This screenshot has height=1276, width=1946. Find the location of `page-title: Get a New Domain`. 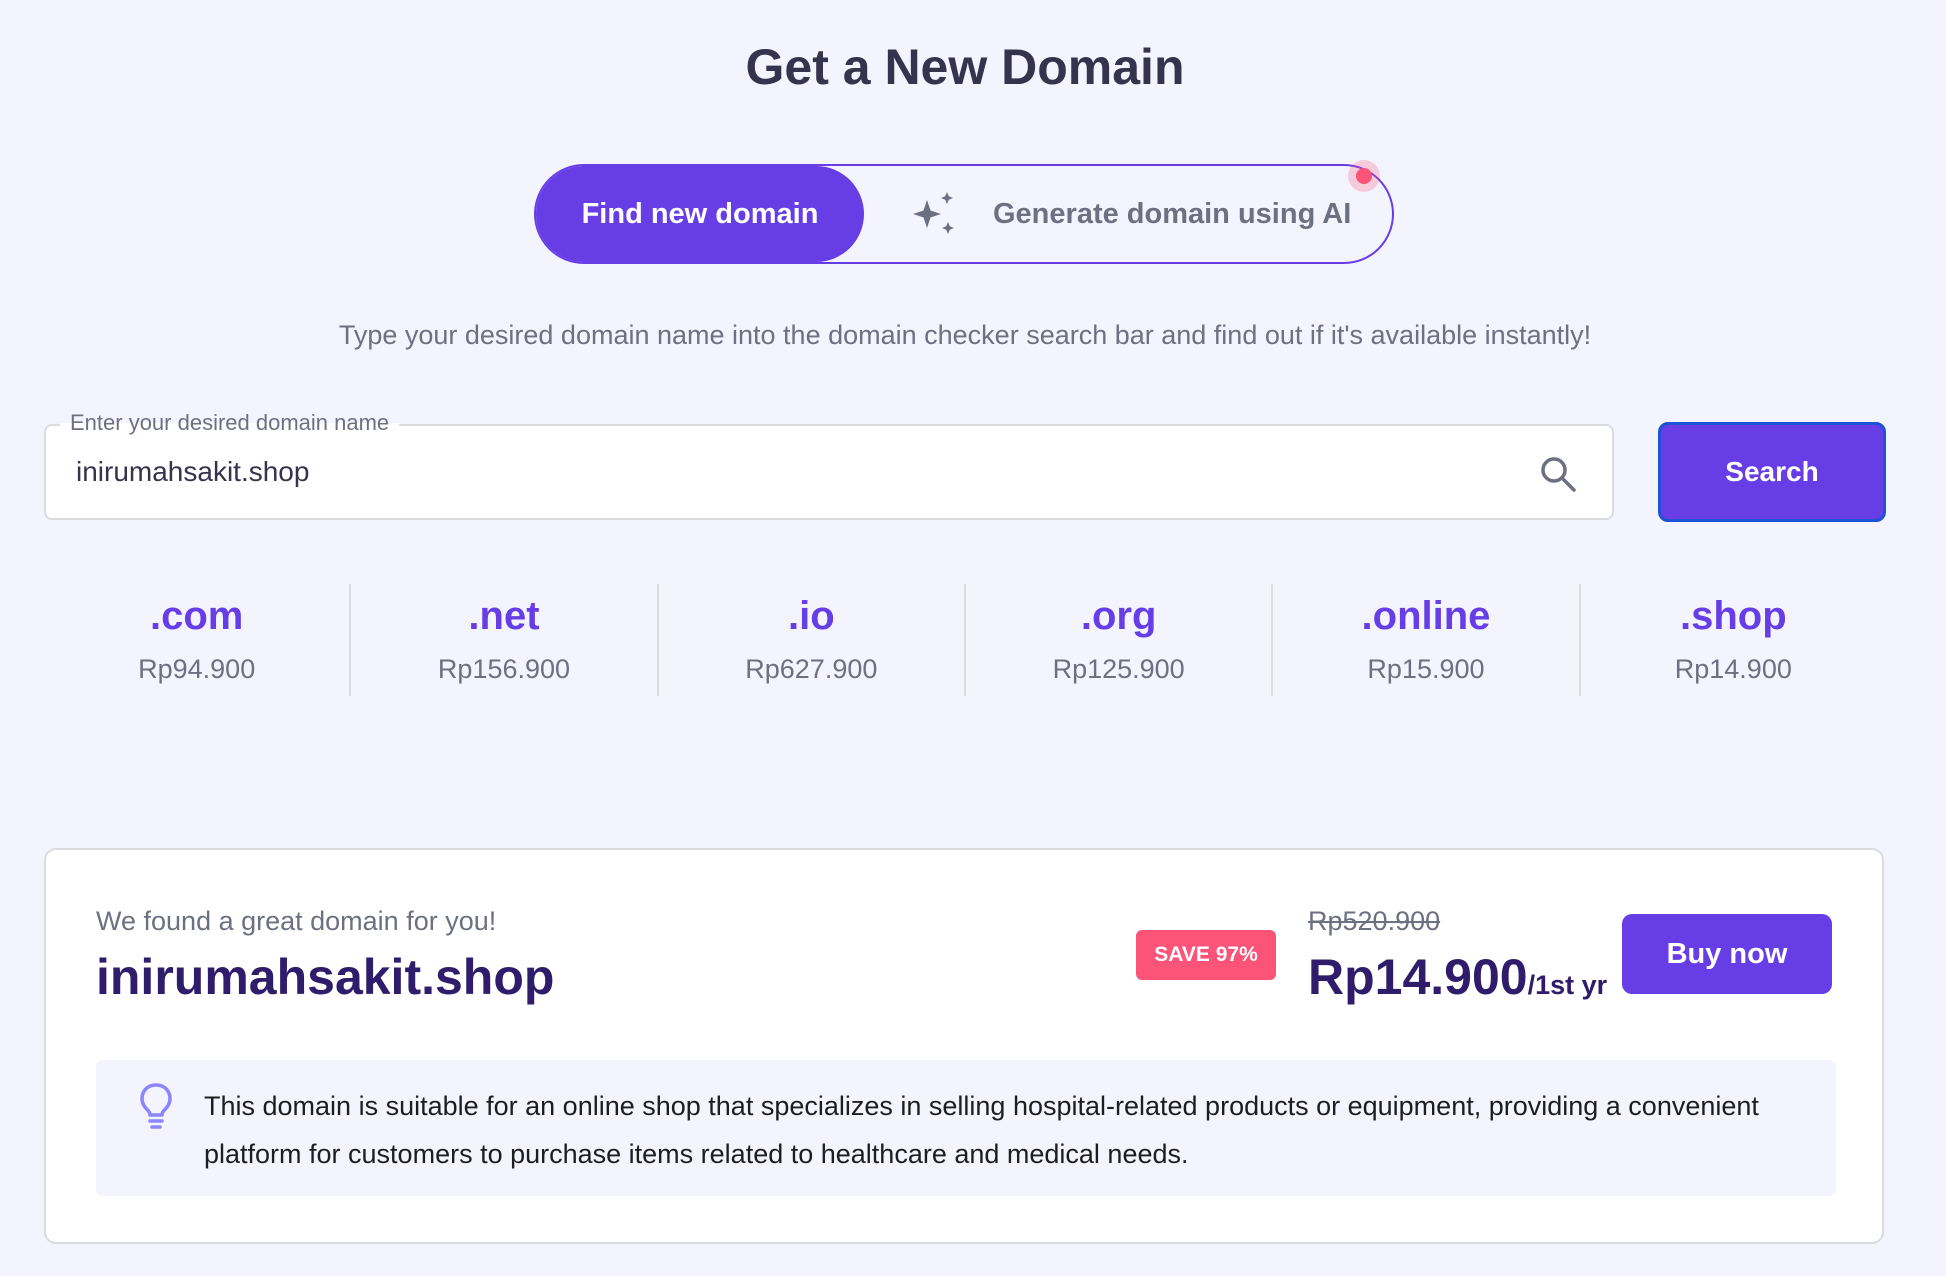

page-title: Get a New Domain is located at coordinates (965, 67).